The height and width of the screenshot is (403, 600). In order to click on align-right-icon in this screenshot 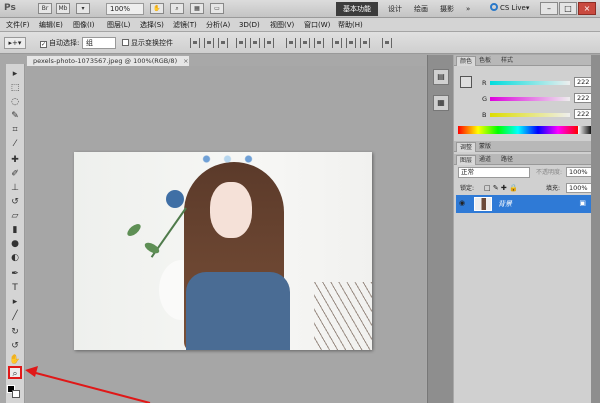, I will do `click(269, 43)`.